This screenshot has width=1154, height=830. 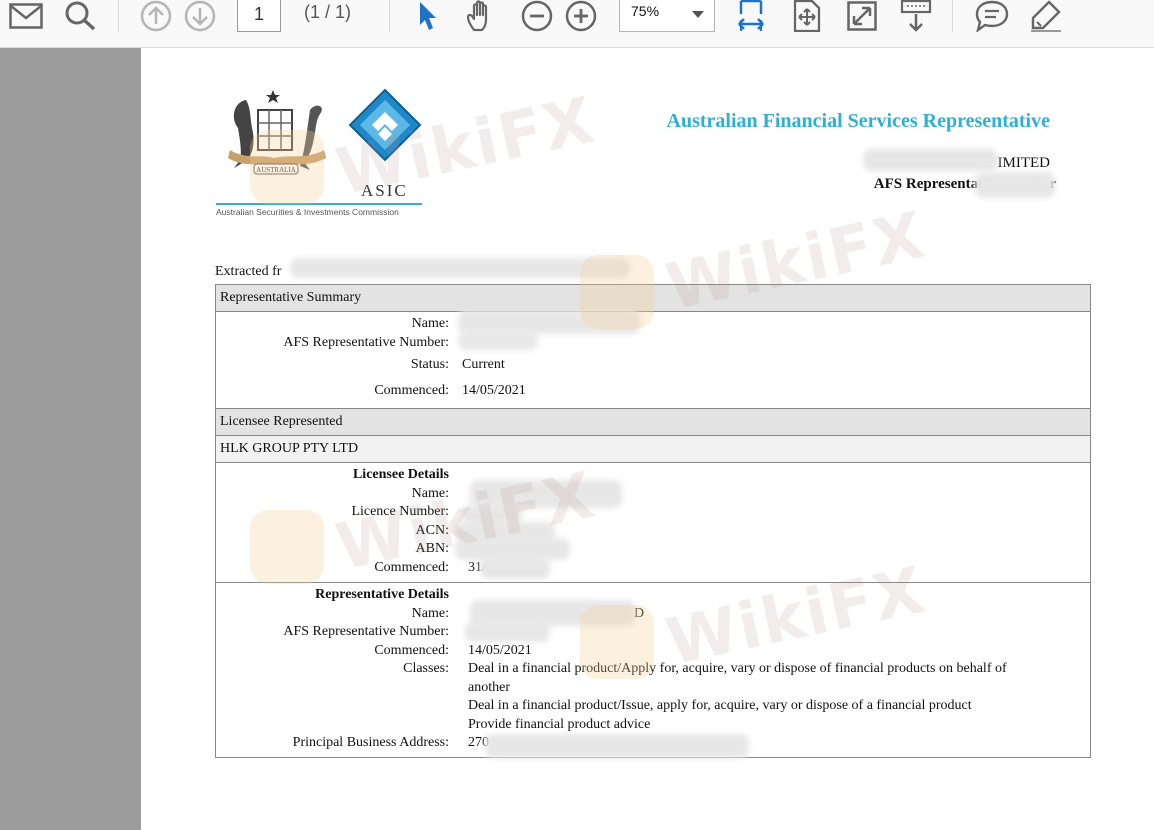 What do you see at coordinates (400, 474) in the screenshot?
I see `licensee-details-title: Licensee Details` at bounding box center [400, 474].